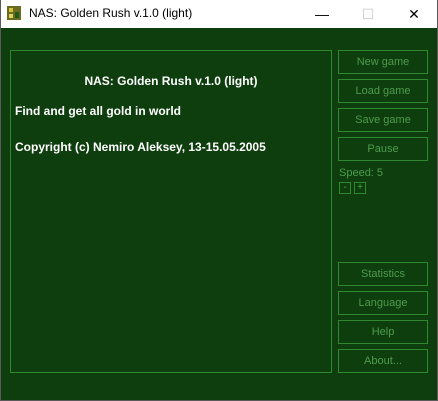 This screenshot has height=401, width=438. I want to click on load-game-button: Load game, so click(383, 91).